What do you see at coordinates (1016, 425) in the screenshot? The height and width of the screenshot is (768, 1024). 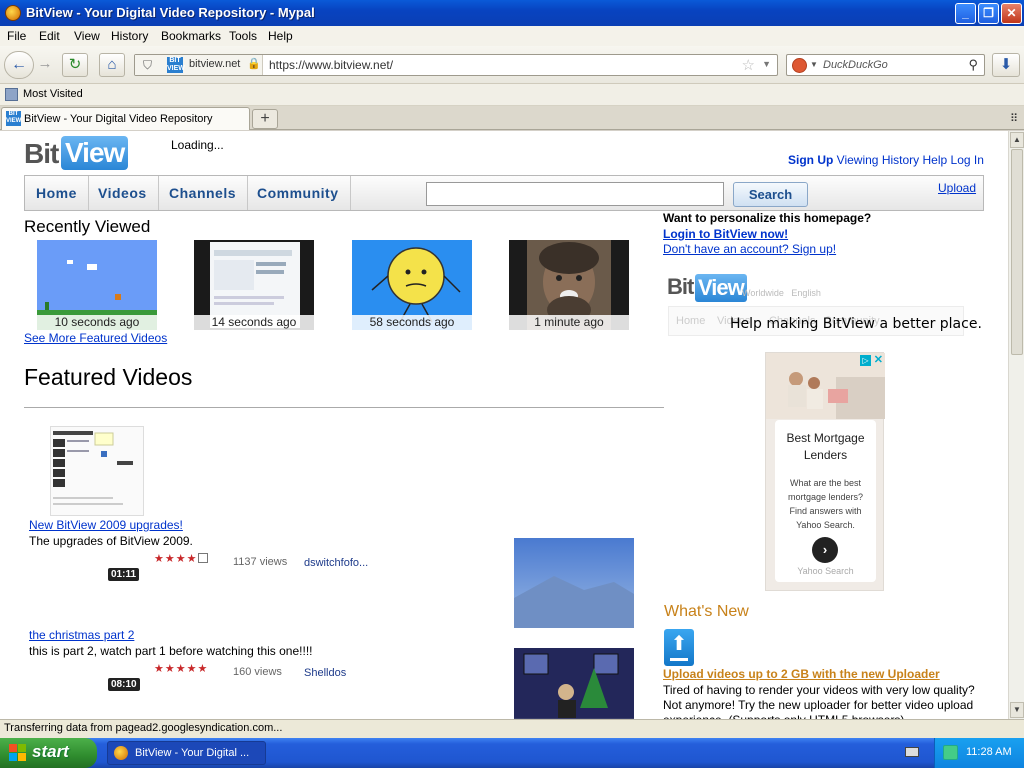 I see `page-scrollbar: ▲ ▼` at bounding box center [1016, 425].